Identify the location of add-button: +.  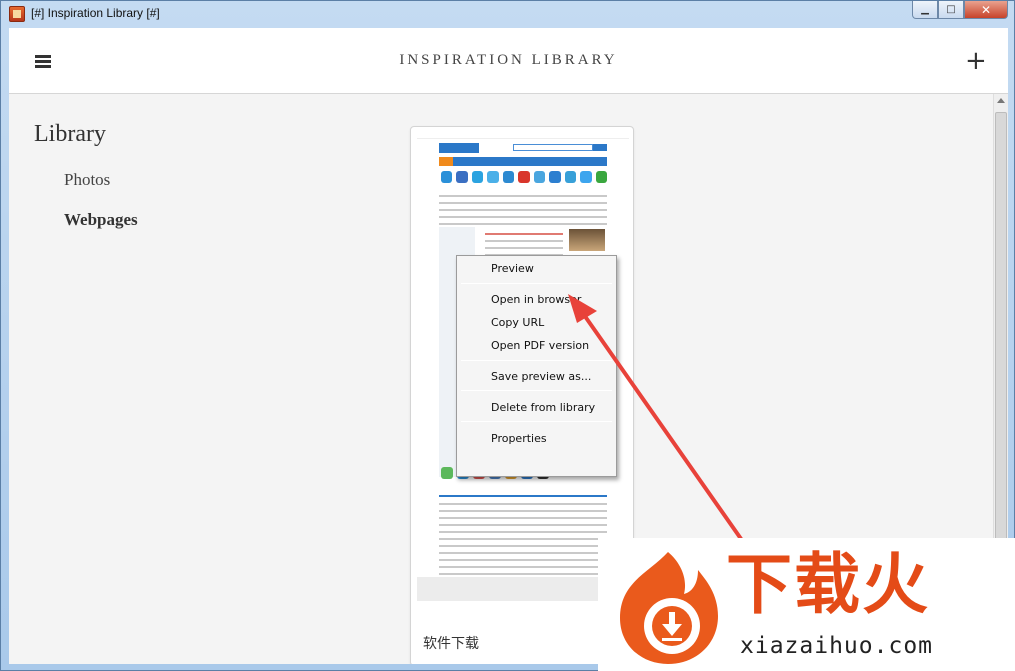
(976, 61).